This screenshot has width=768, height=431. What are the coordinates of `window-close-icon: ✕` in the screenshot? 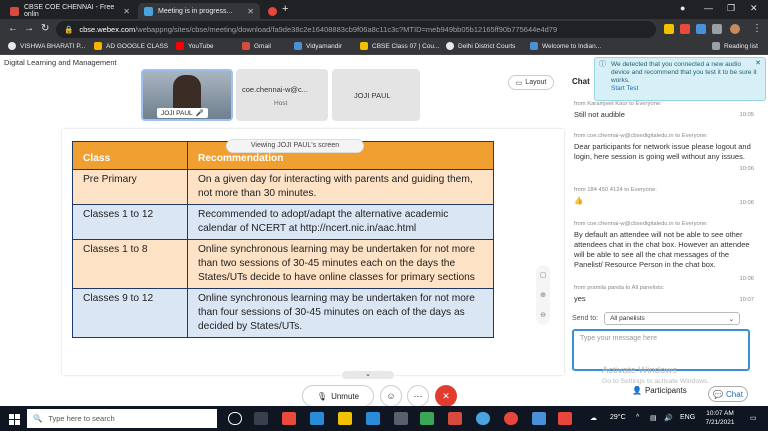 It's located at (754, 8).